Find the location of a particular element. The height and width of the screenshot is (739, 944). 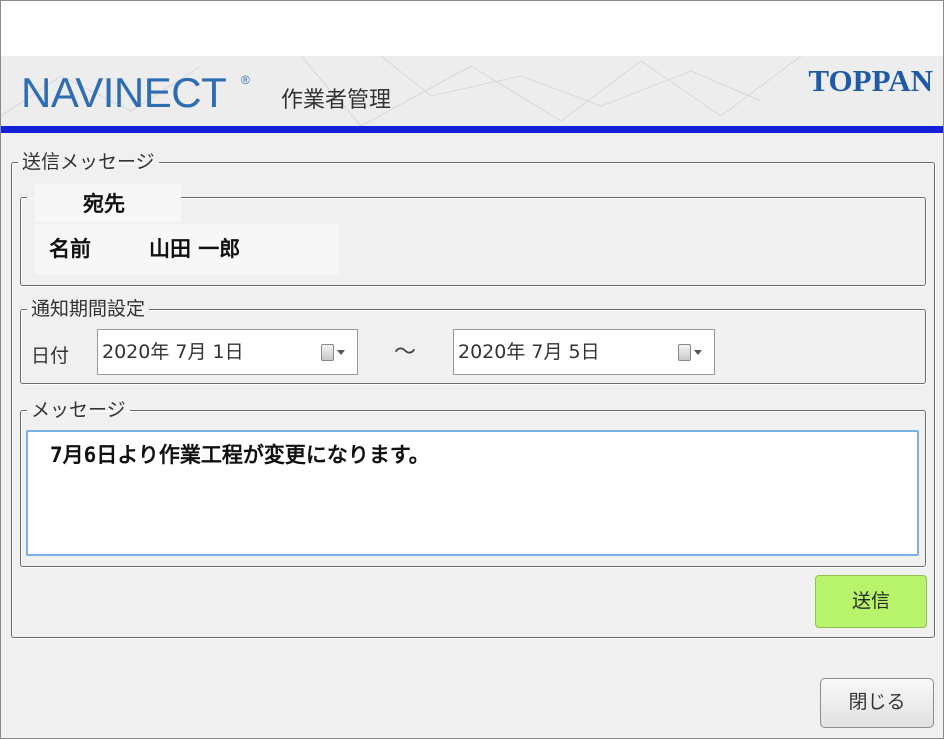

destination-label: 宛先 is located at coordinates (104, 204).